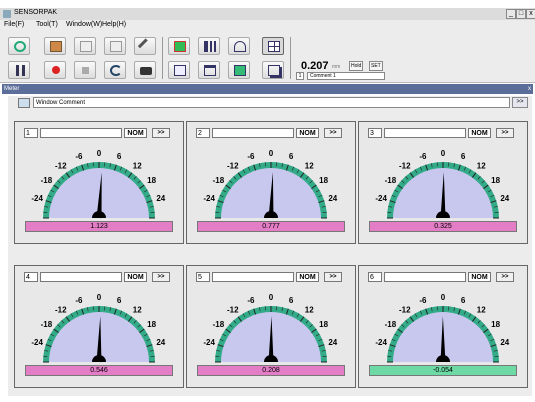 This screenshot has height=402, width=535. I want to click on tools-button, so click(145, 46).